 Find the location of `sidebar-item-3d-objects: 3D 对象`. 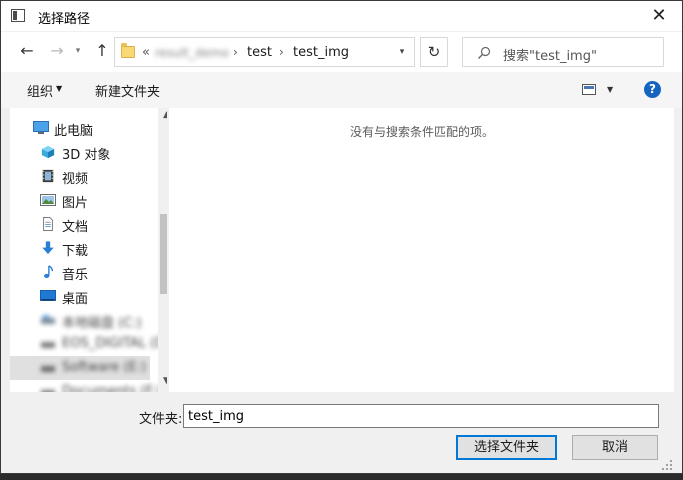

sidebar-item-3d-objects: 3D 对象 is located at coordinates (80, 152).